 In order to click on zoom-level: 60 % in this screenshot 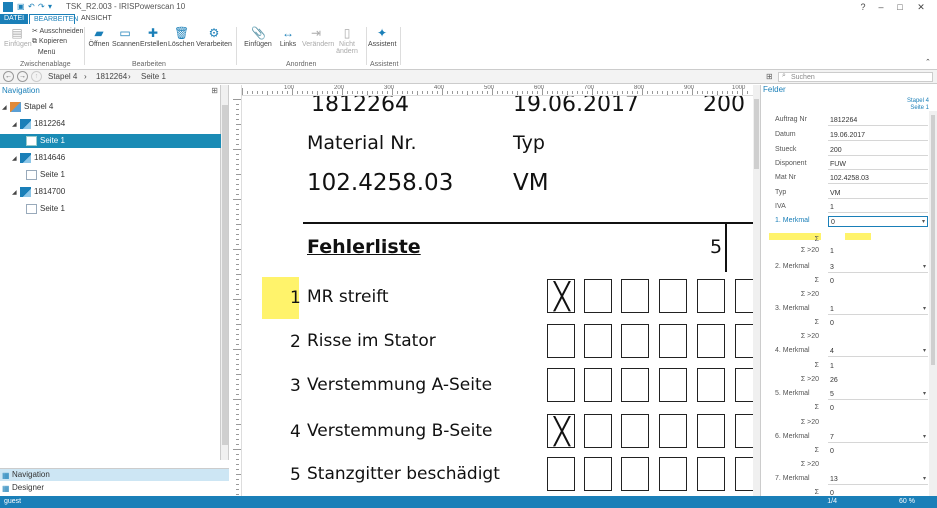, I will do `click(907, 502)`.